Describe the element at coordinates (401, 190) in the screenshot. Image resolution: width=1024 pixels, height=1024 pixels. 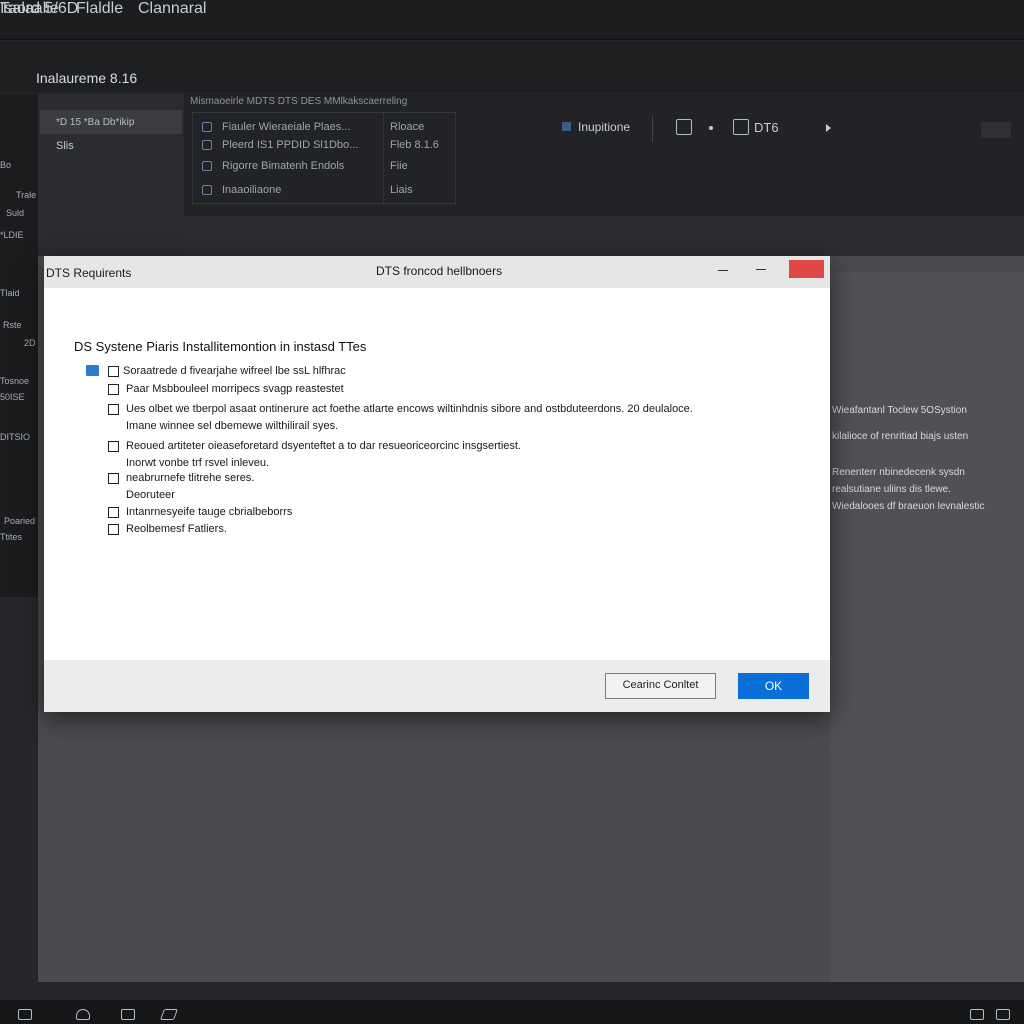
I see `info-row-value: Liais` at that location.